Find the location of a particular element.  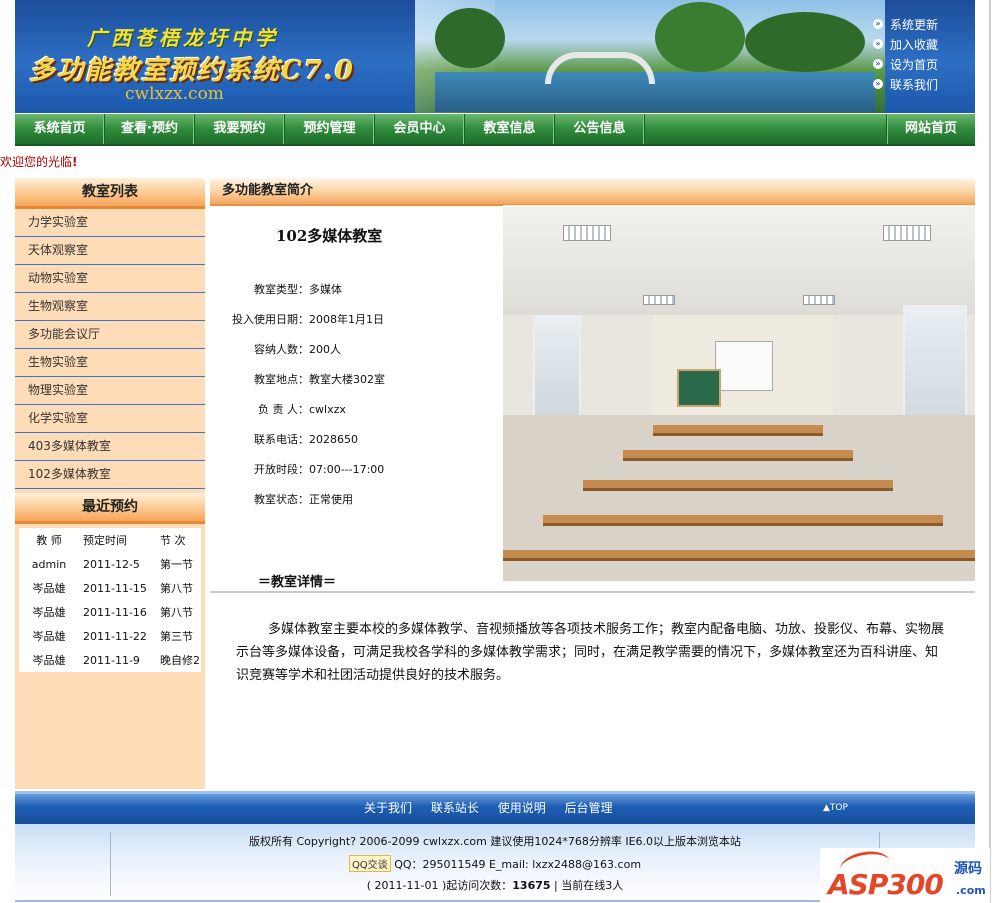

footer-link-help: 使用说明 is located at coordinates (522, 808).